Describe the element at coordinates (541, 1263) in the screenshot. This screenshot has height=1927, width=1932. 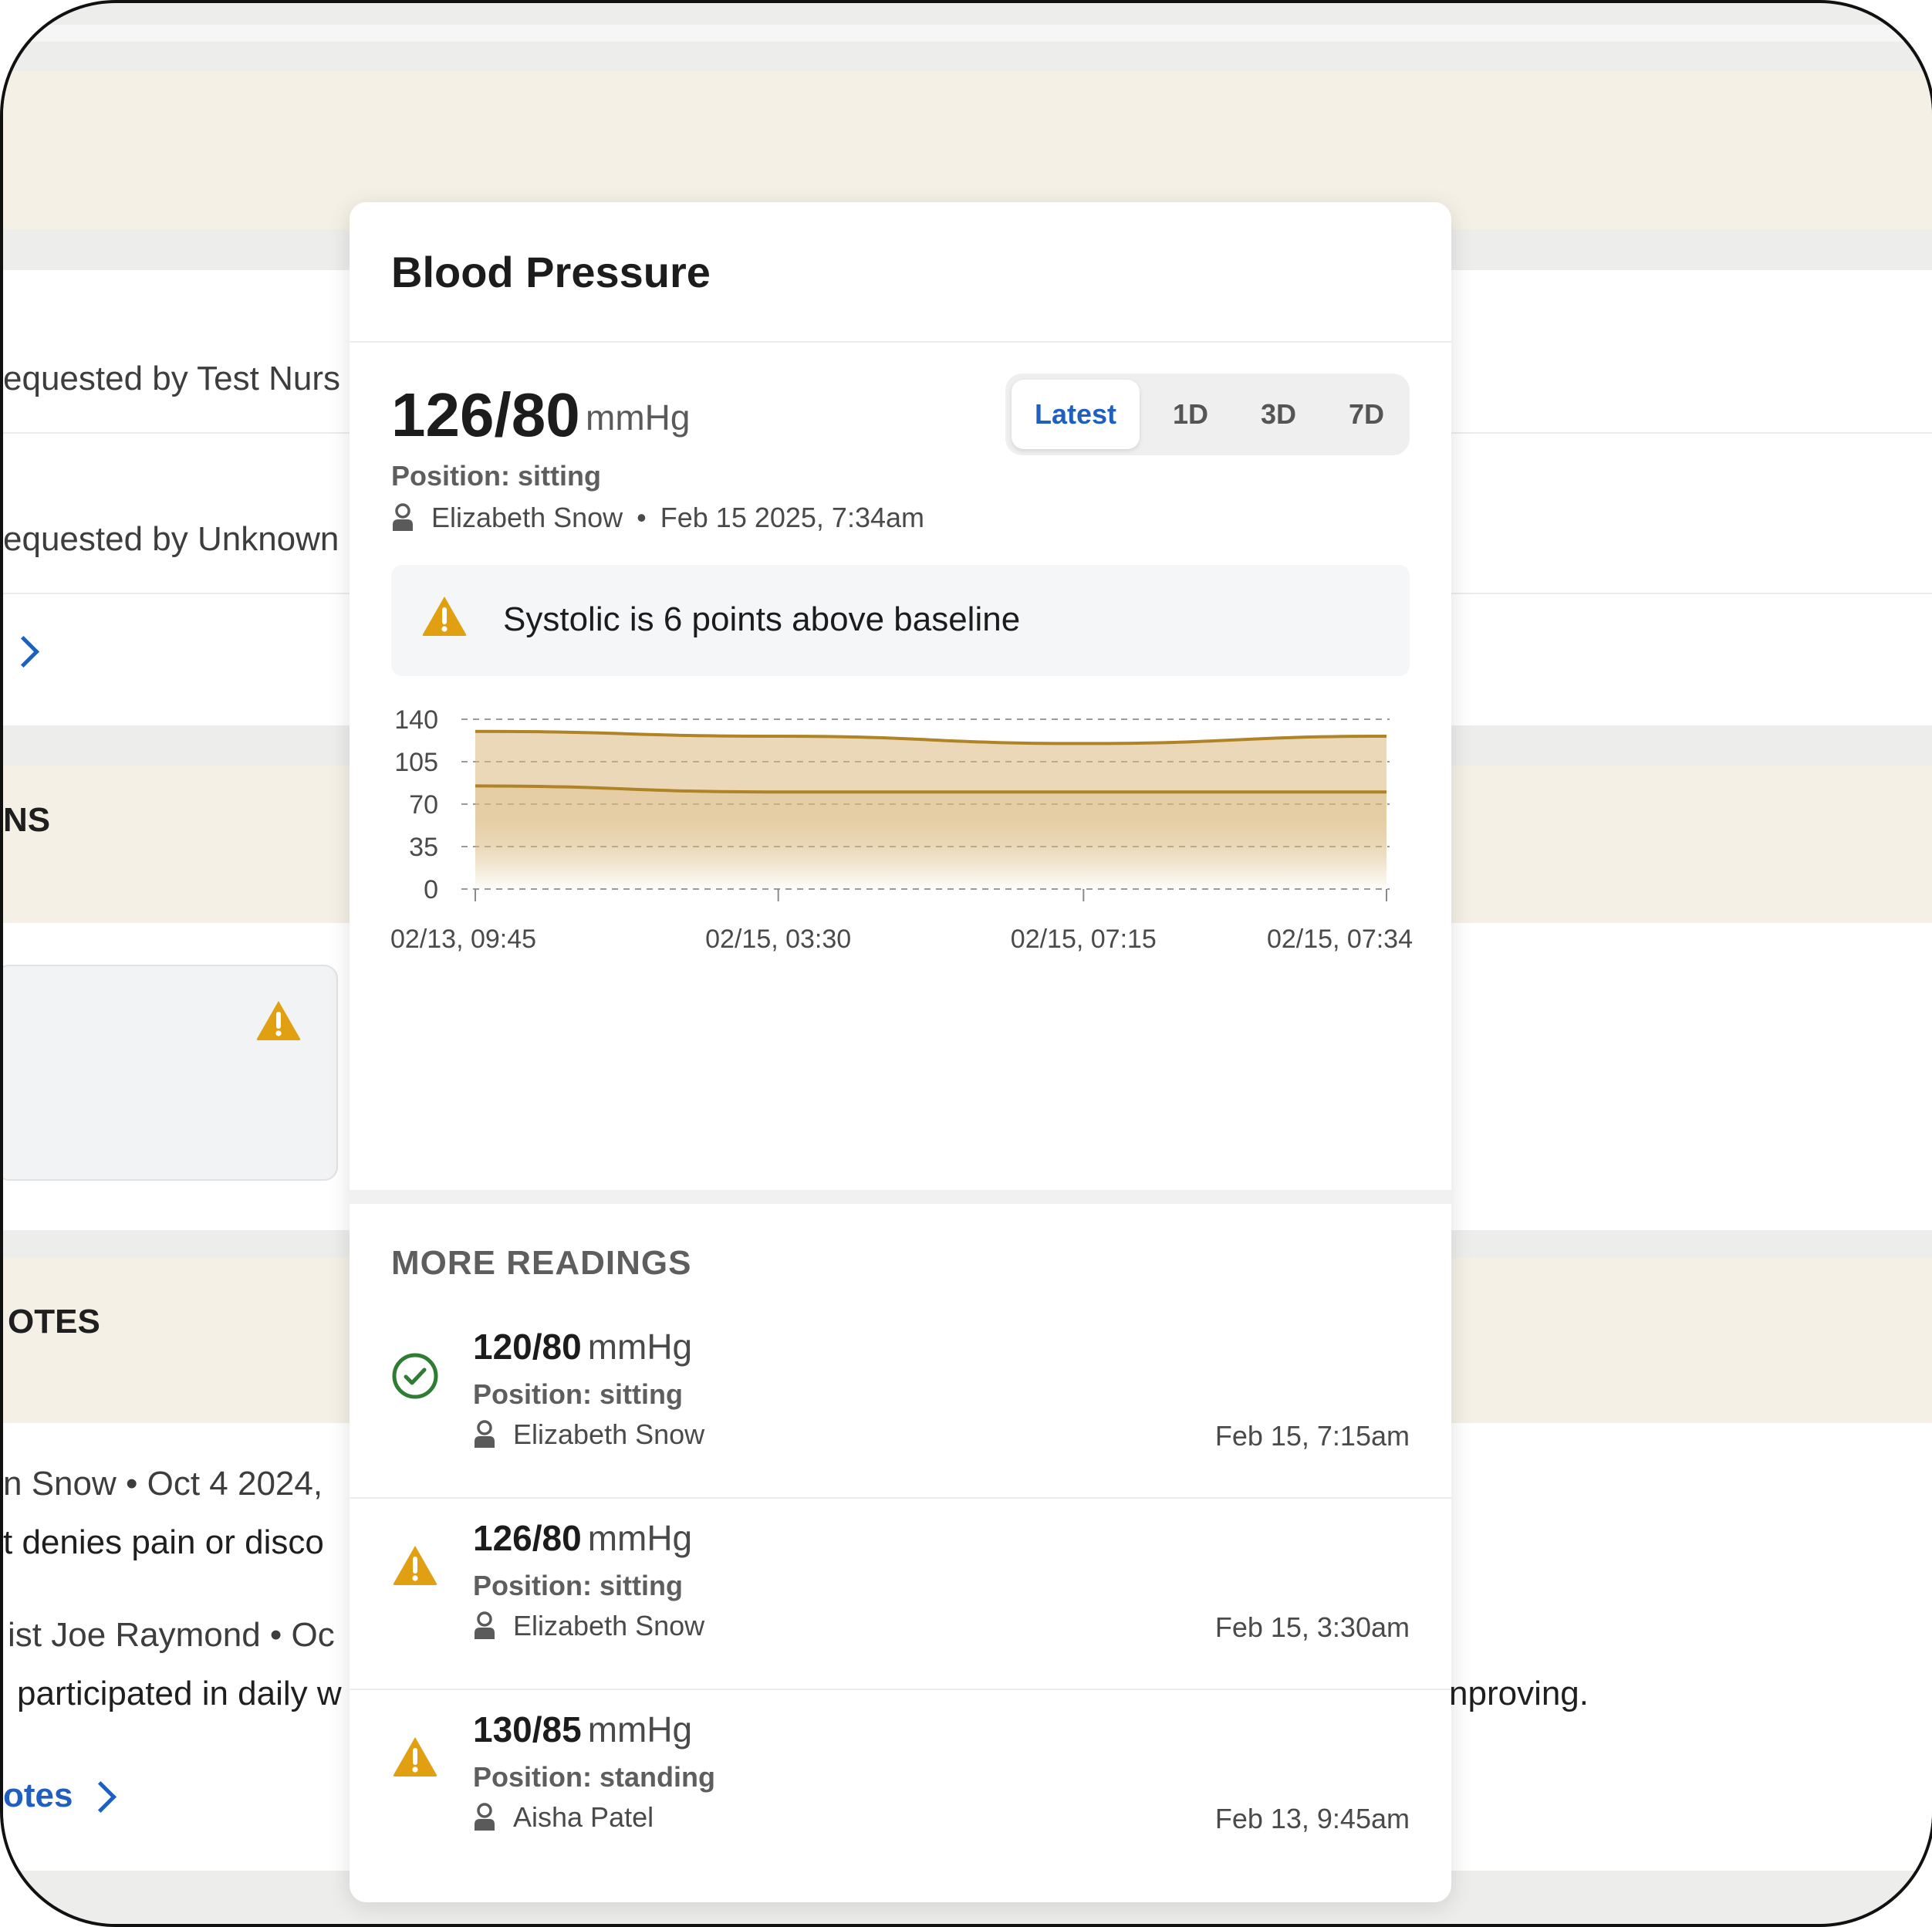
I see `more-readings-heading: MORE READINGS` at that location.